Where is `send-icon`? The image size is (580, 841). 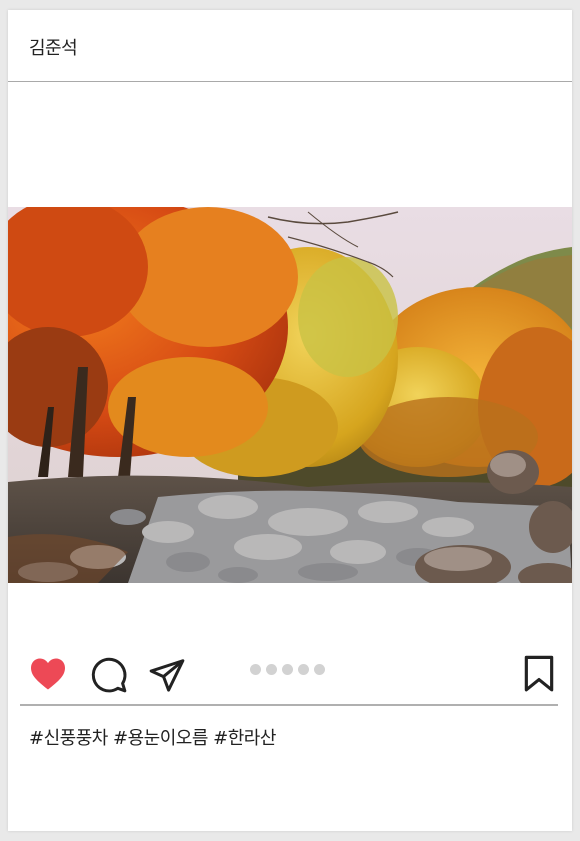
send-icon is located at coordinates (167, 675).